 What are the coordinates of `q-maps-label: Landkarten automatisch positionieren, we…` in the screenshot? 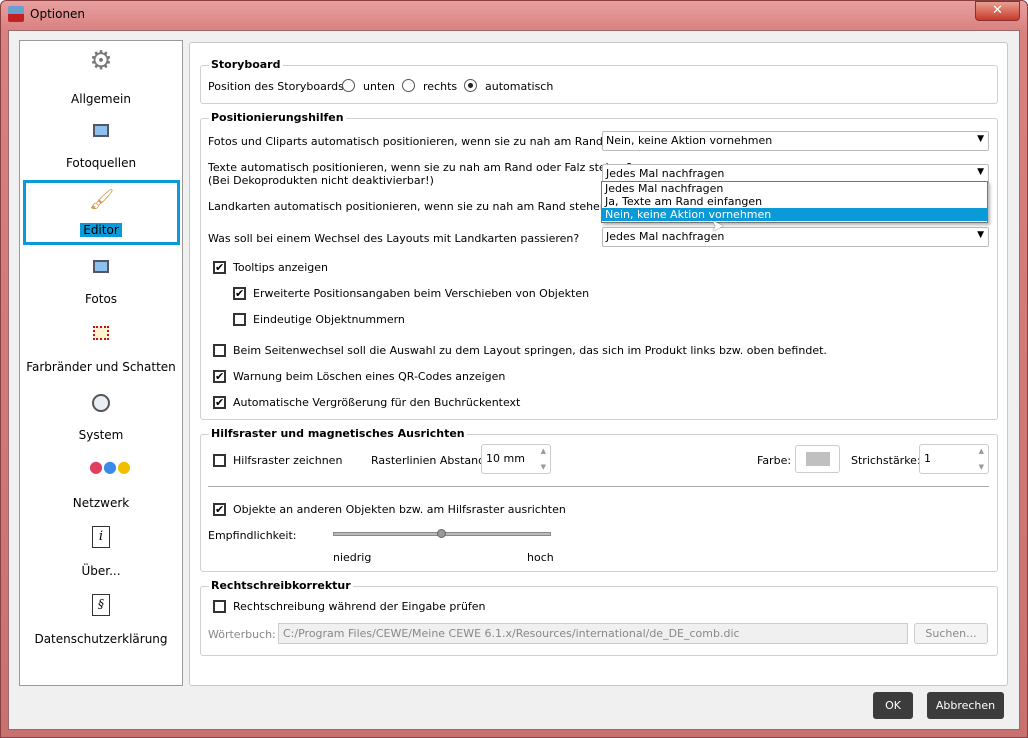 It's located at (410, 206).